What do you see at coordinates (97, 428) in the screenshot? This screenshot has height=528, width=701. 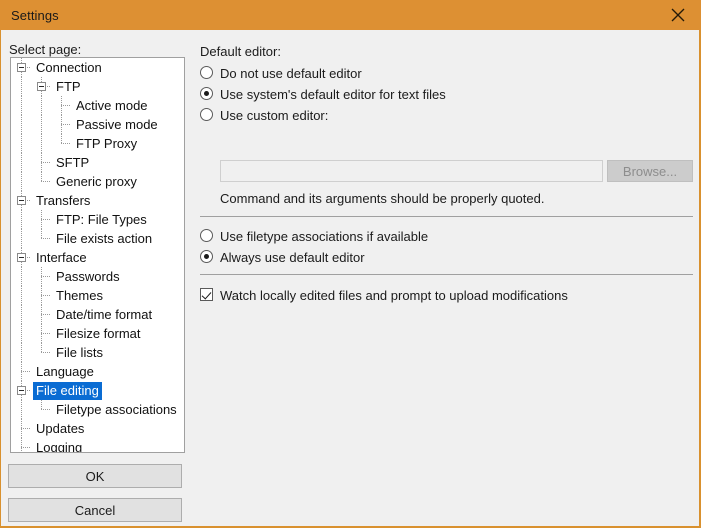 I see `tree-item-updates: Updates` at bounding box center [97, 428].